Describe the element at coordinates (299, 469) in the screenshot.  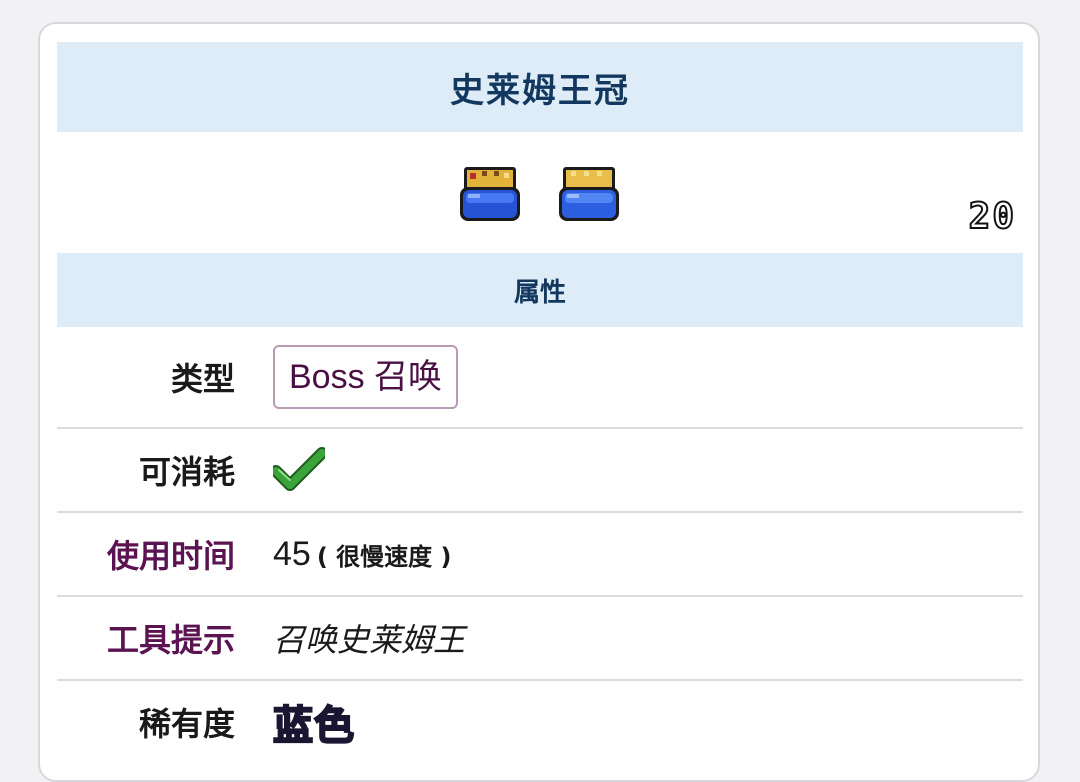
I see `checkmark-icon` at that location.